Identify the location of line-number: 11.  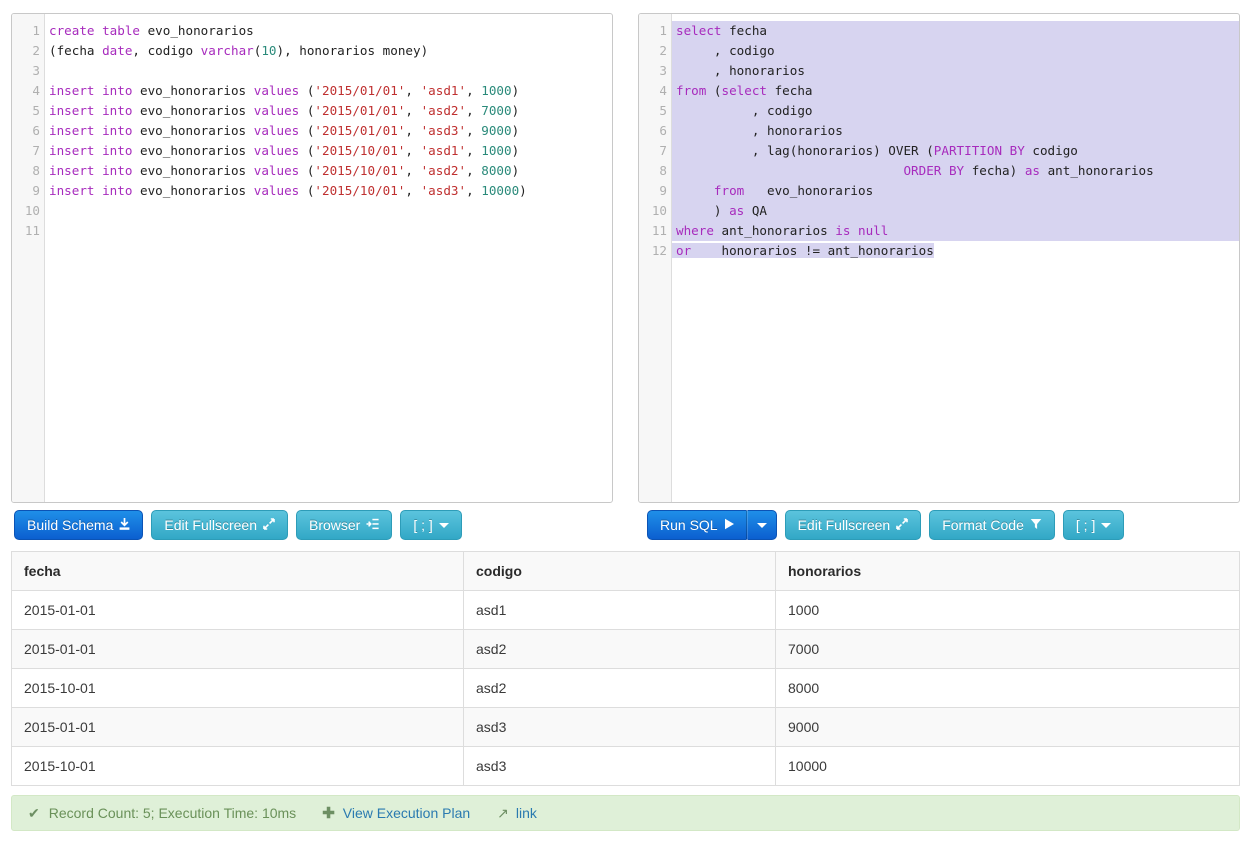
(32, 230).